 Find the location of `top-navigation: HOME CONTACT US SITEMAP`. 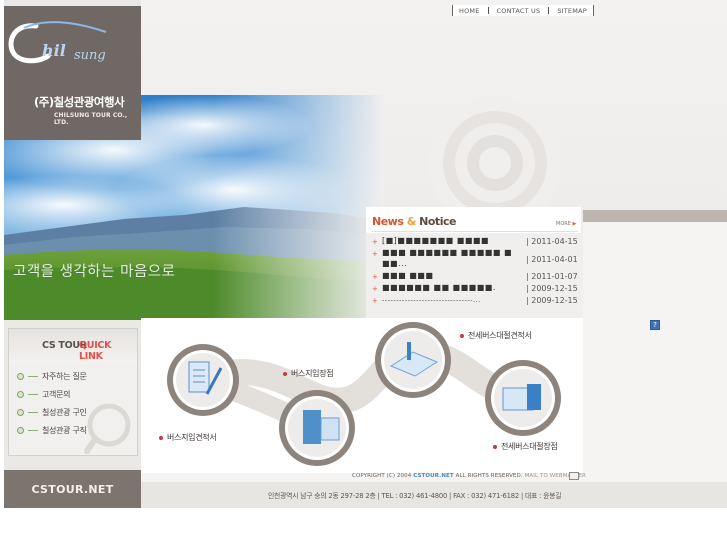

top-navigation: HOME CONTACT US SITEMAP is located at coordinates (523, 10).